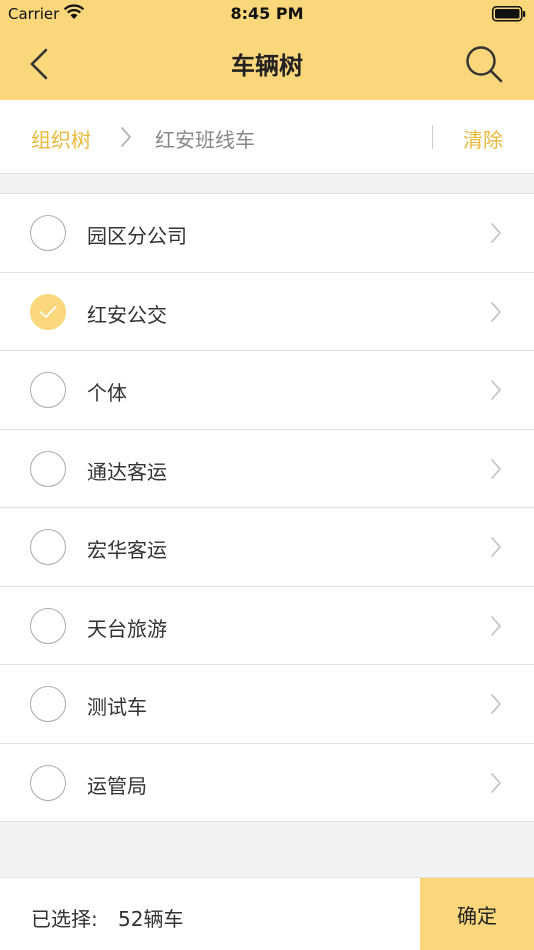  What do you see at coordinates (267, 312) in the screenshot?
I see `list-item: 红安公交` at bounding box center [267, 312].